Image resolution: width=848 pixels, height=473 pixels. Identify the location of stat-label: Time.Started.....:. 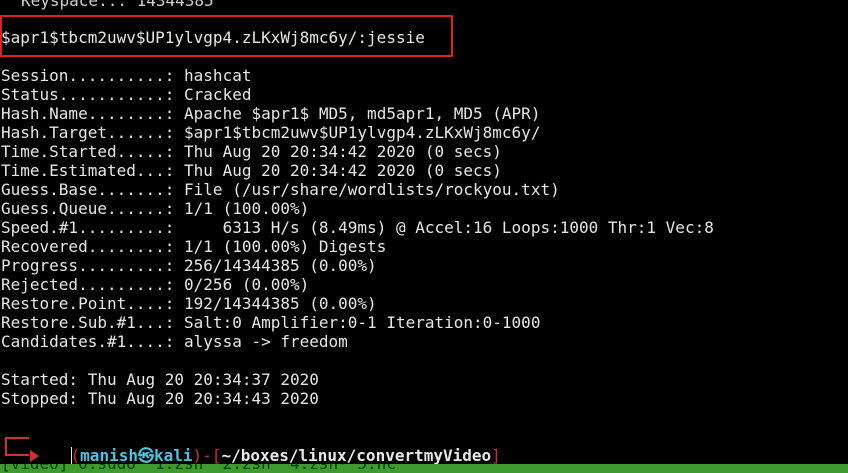
(93, 151).